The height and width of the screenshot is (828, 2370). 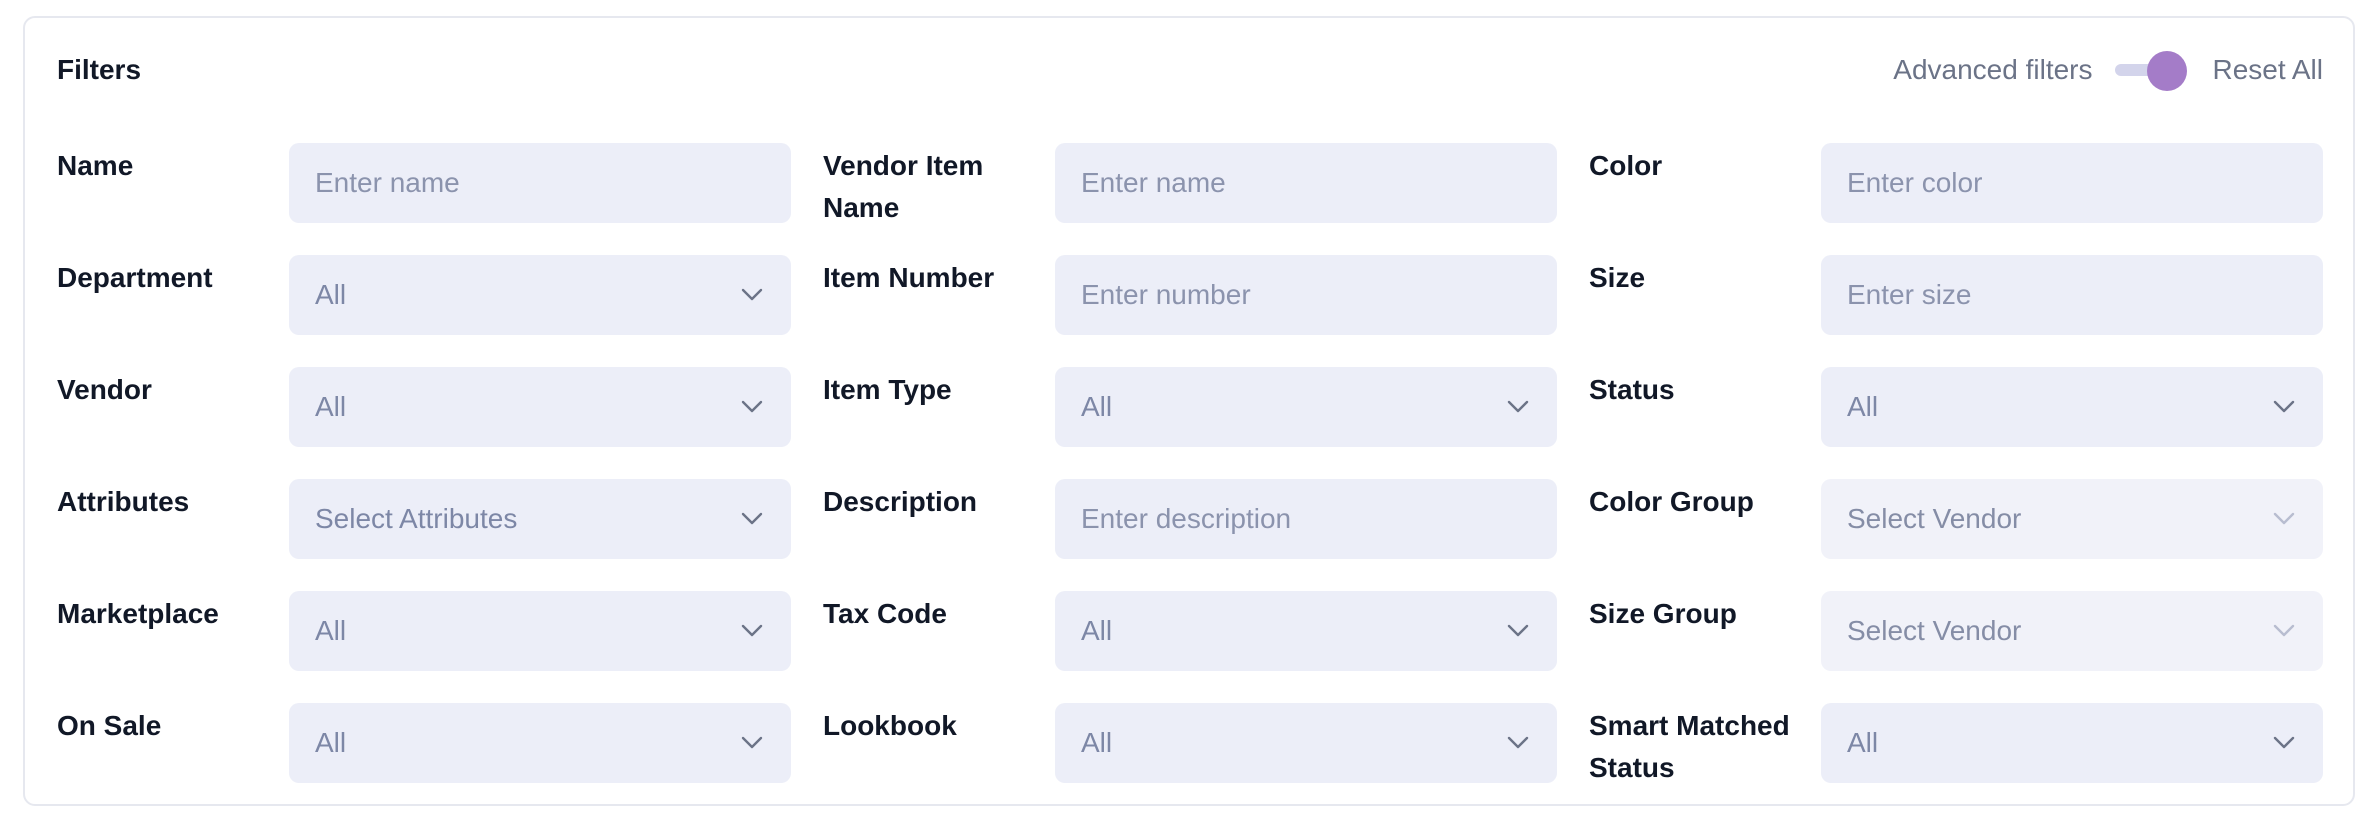 I want to click on filter-color-group: Color Group Select Vendor, so click(x=1957, y=517).